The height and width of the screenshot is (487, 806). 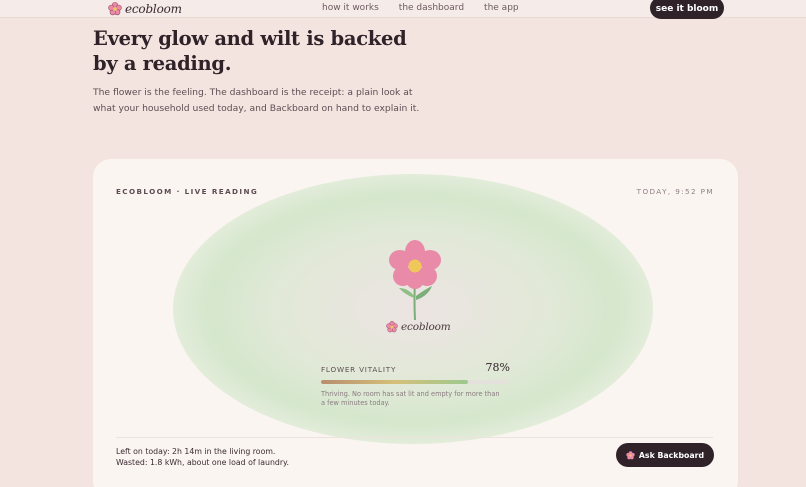 What do you see at coordinates (630, 454) in the screenshot?
I see `flower-small-icon` at bounding box center [630, 454].